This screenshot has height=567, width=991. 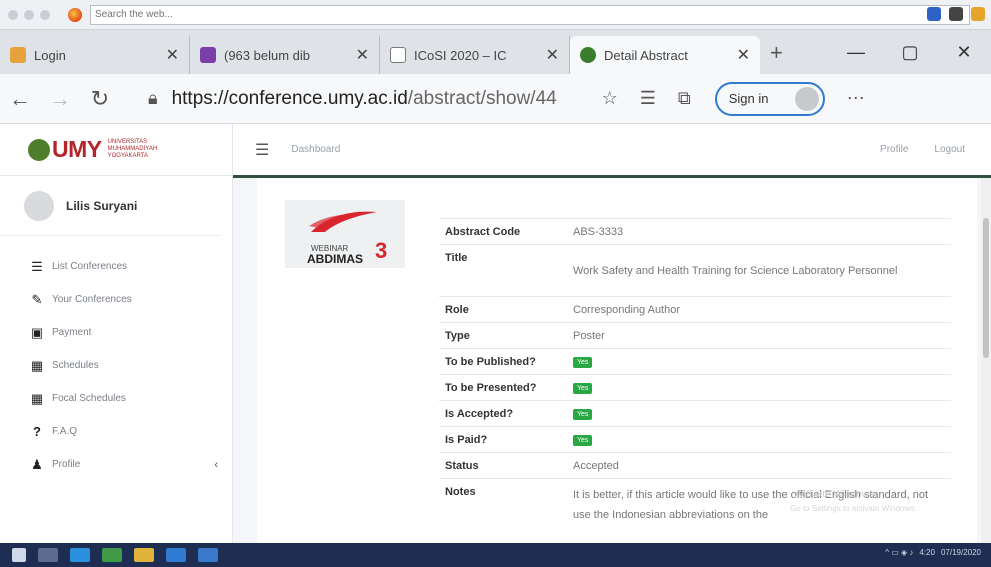 I want to click on new-tab-icon: +, so click(x=776, y=53).